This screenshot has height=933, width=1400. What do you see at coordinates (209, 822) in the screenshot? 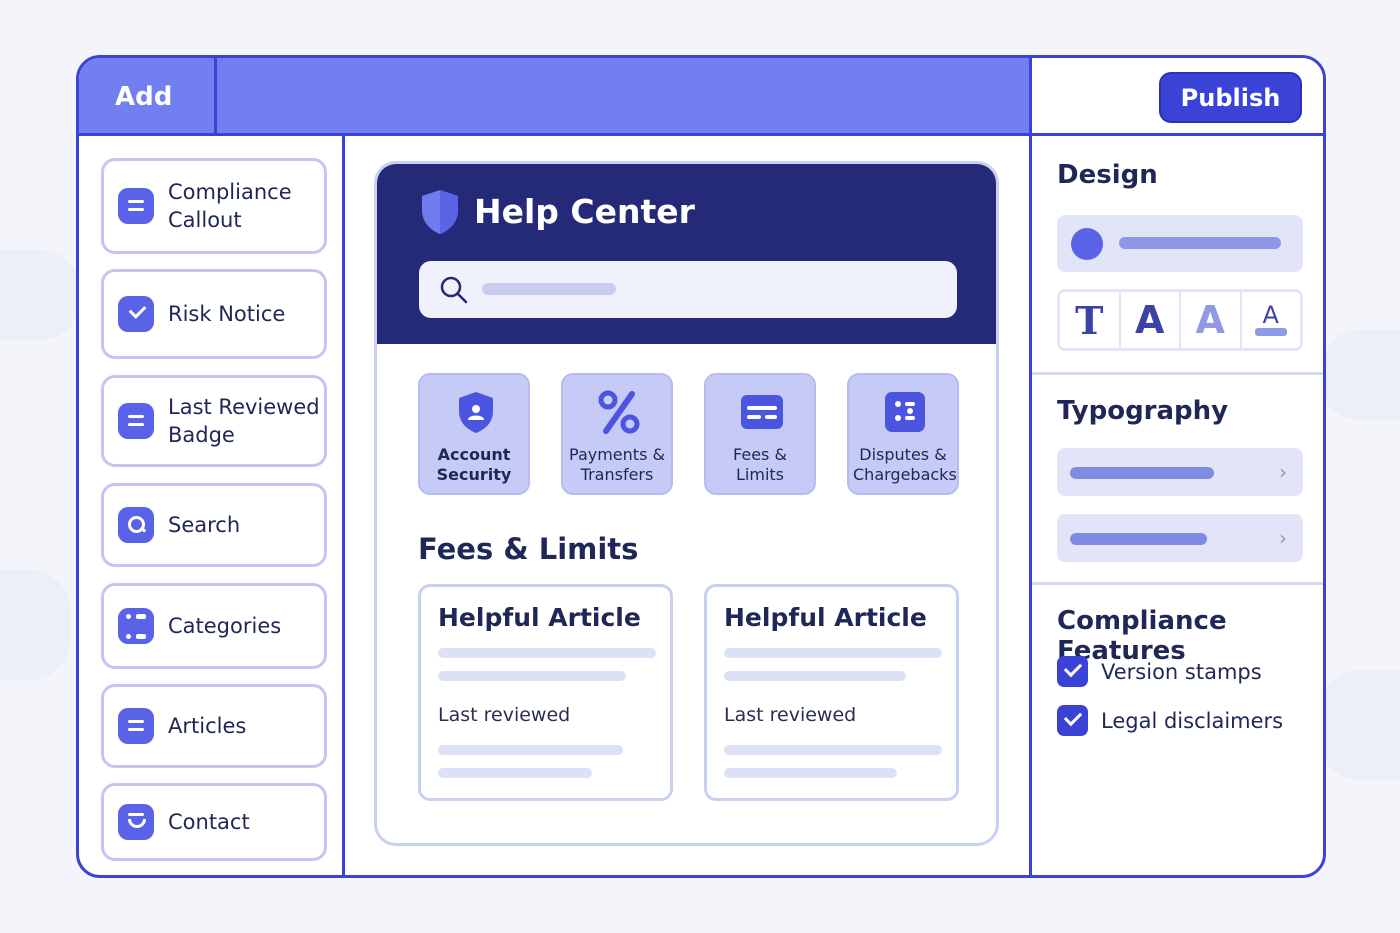
I see `sidebar-item-label: Contact` at bounding box center [209, 822].